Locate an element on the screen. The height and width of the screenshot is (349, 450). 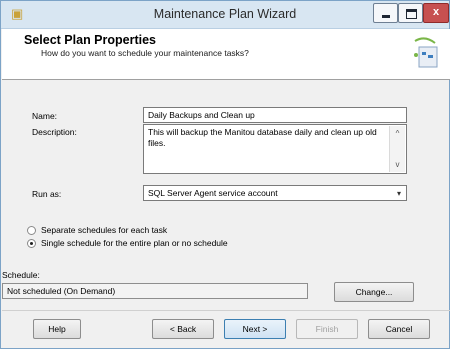
run-as-dropdown: SQL Server Agent service account ▾ is located at coordinates (275, 193).